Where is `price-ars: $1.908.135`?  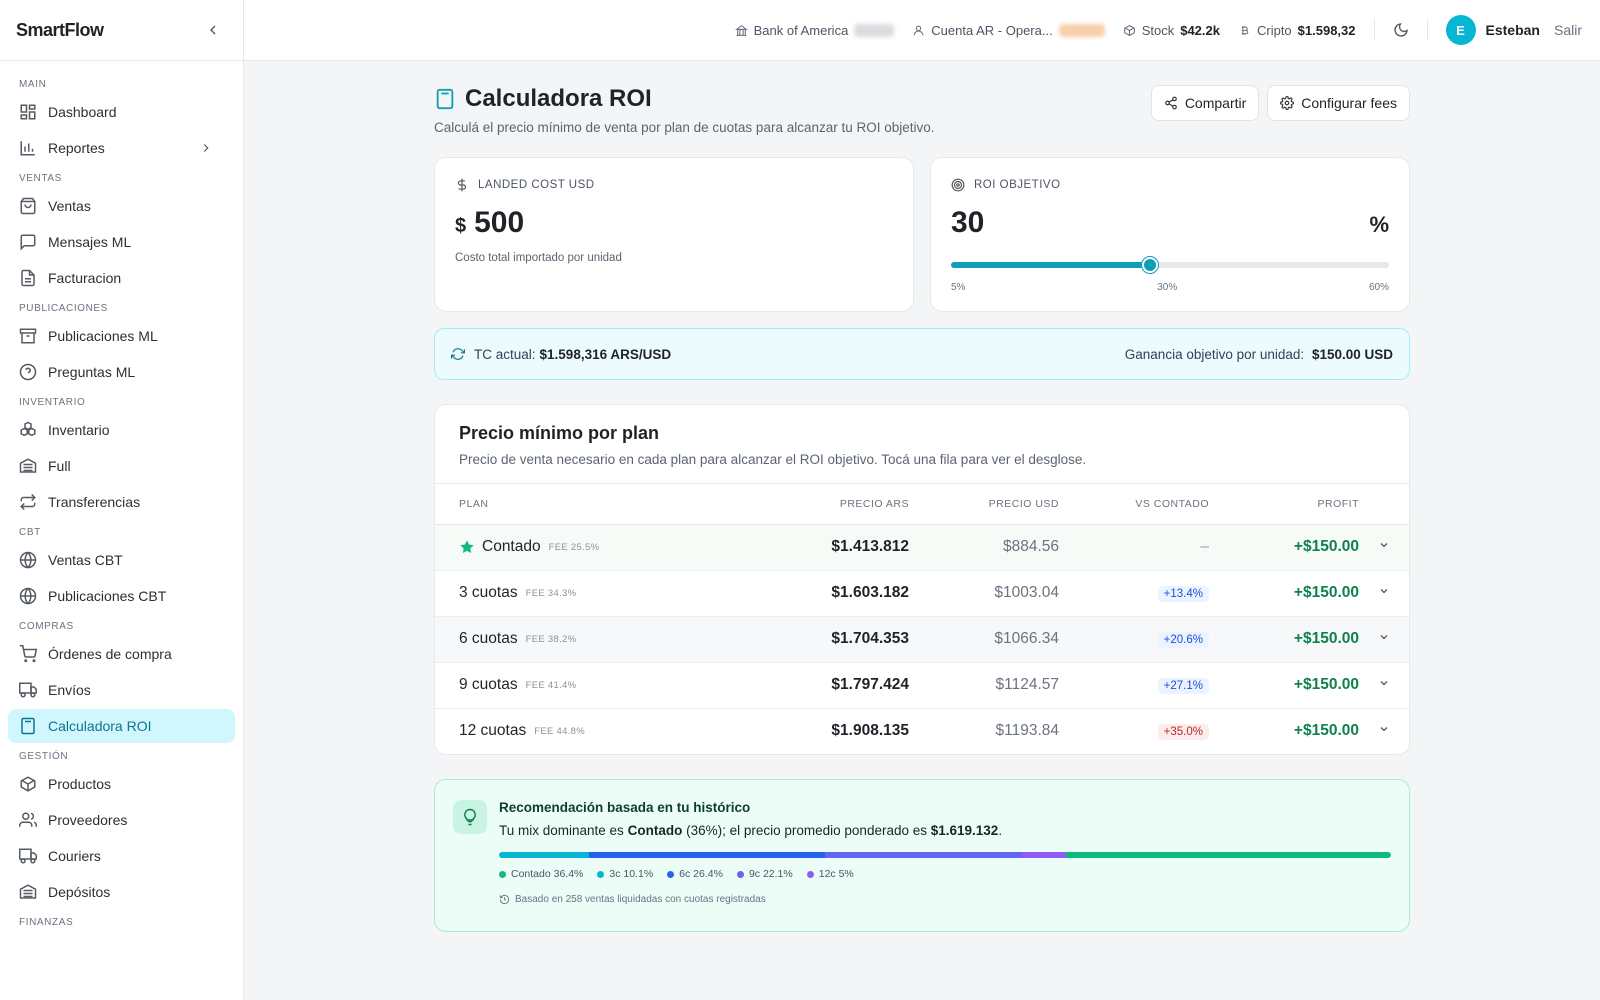
price-ars: $1.908.135 is located at coordinates (870, 731).